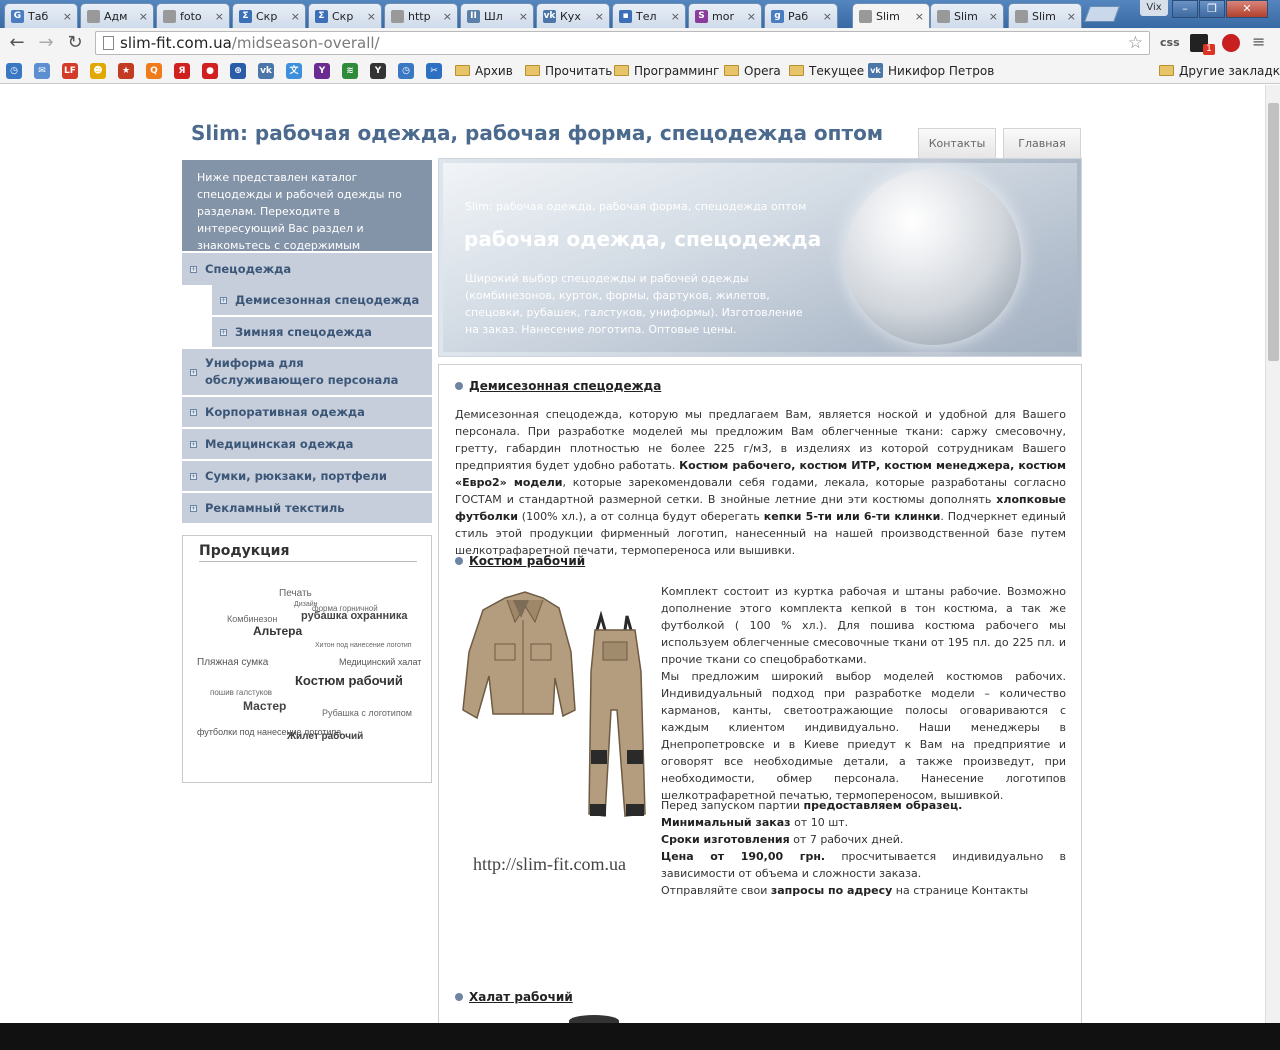  Describe the element at coordinates (307, 269) in the screenshot. I see `menu-item-specodezhda: + Спецодежда` at that location.